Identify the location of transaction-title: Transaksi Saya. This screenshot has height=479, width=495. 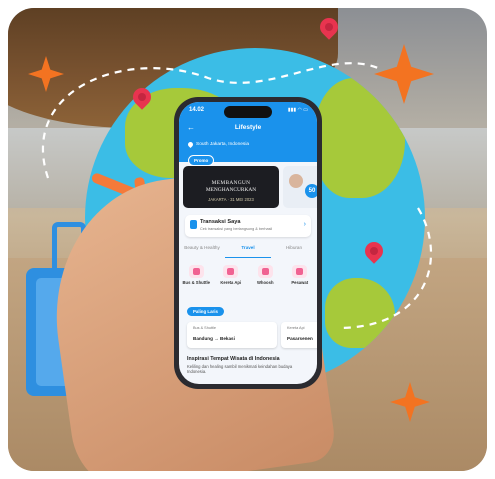
(220, 222).